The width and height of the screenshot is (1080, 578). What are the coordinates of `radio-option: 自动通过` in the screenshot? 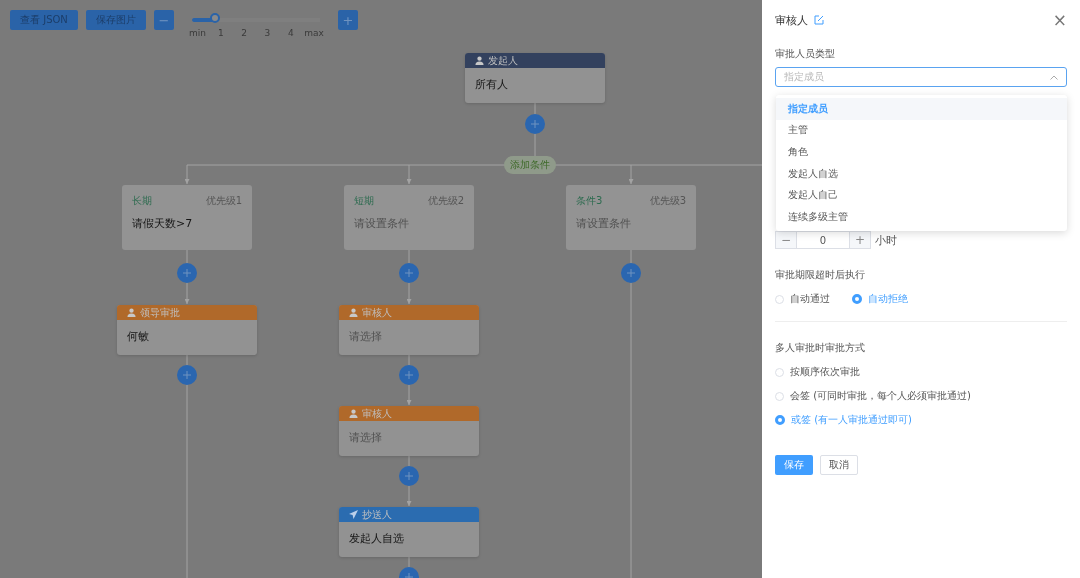 It's located at (802, 299).